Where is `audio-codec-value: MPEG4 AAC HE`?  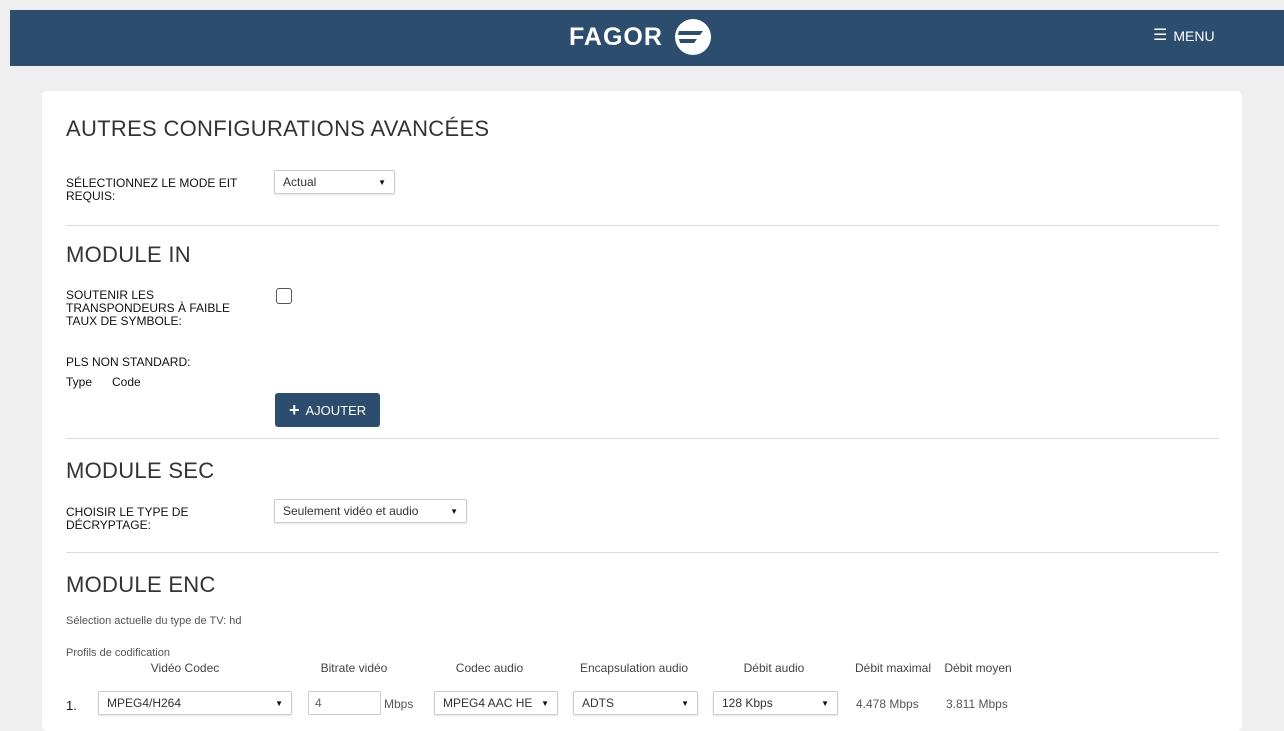 audio-codec-value: MPEG4 AAC HE is located at coordinates (488, 703).